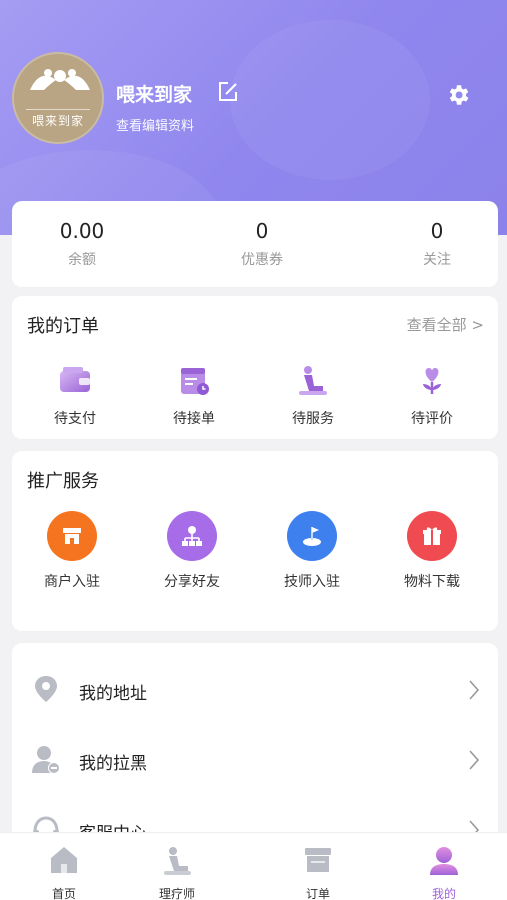 The height and width of the screenshot is (900, 507). I want to click on location-pin-icon, so click(46, 689).